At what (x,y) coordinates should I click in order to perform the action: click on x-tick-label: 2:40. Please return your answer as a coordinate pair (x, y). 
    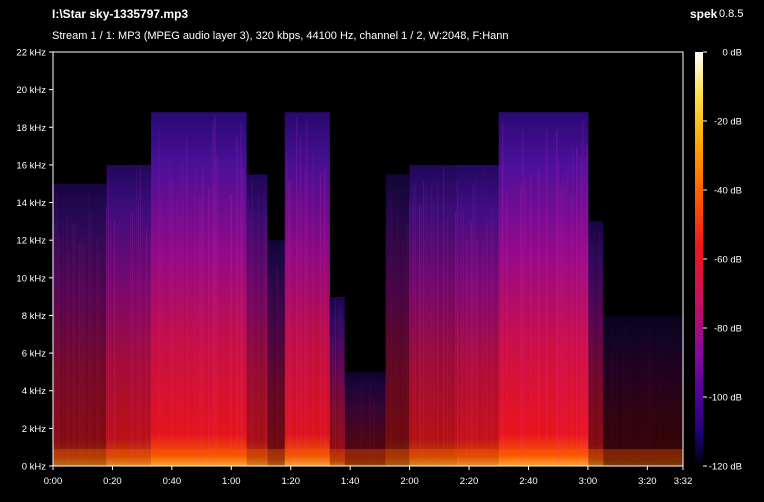
    Looking at the image, I should click on (528, 481).